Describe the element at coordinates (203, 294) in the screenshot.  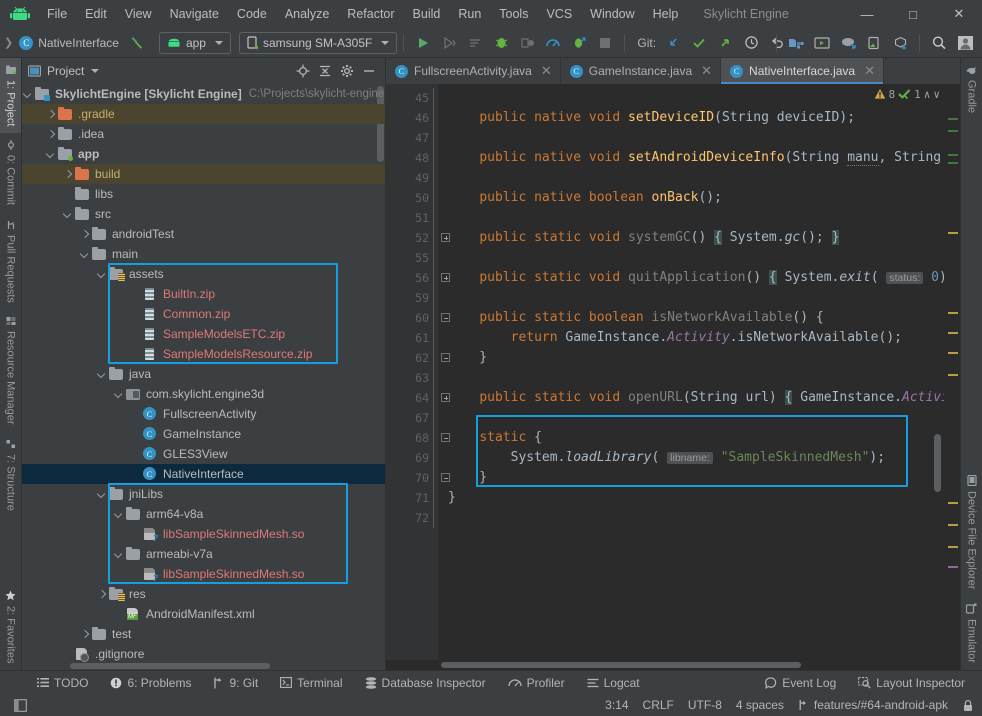
I see `tree-node: BuiltIn.zip` at that location.